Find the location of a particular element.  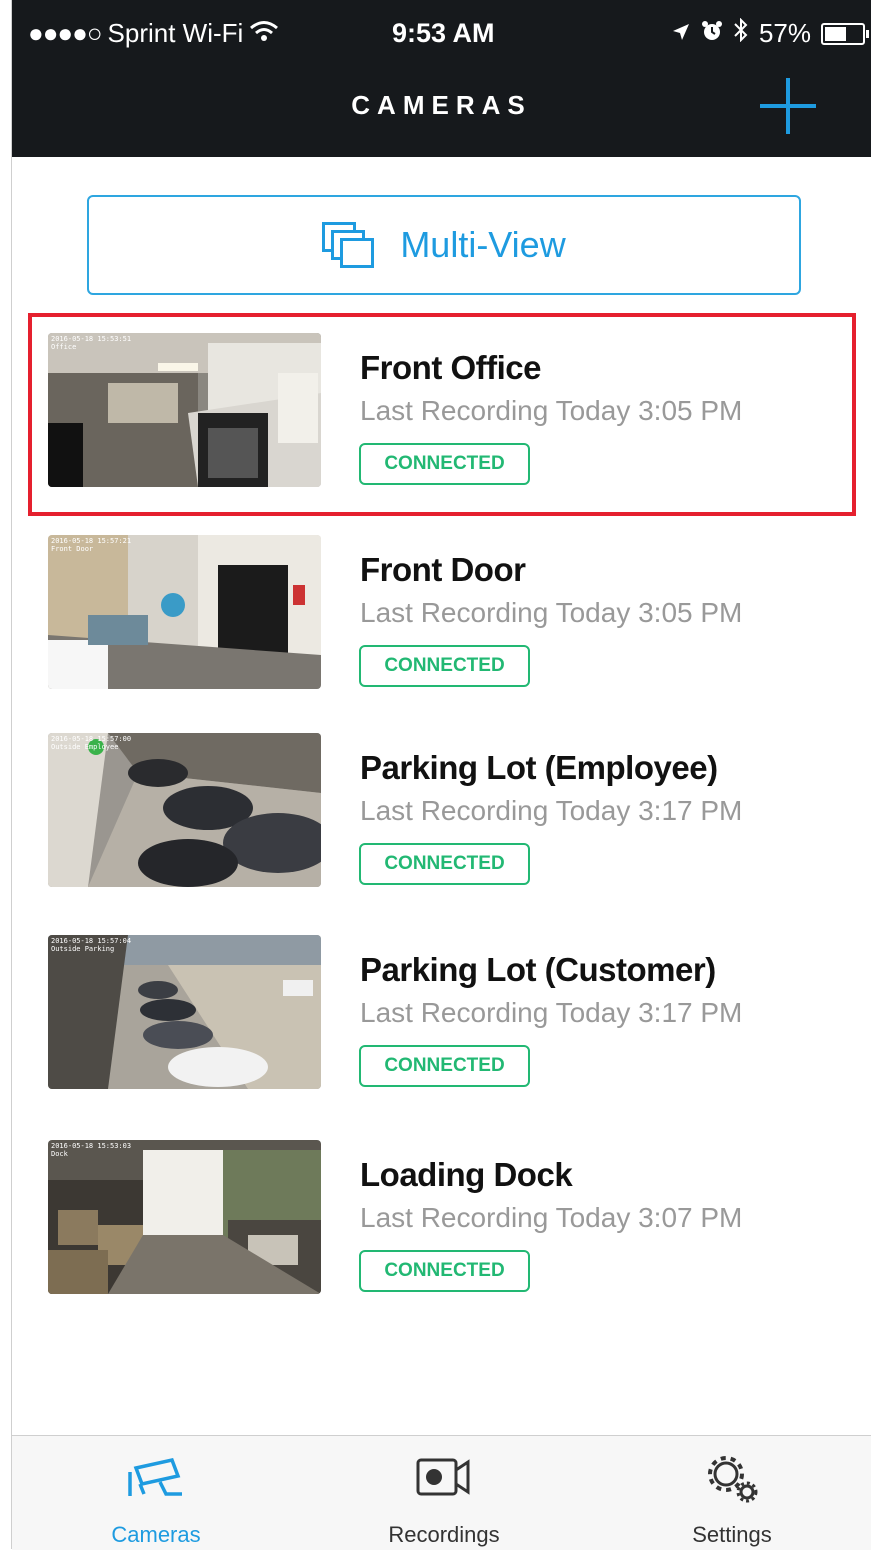

bluetooth-icon is located at coordinates (741, 33).